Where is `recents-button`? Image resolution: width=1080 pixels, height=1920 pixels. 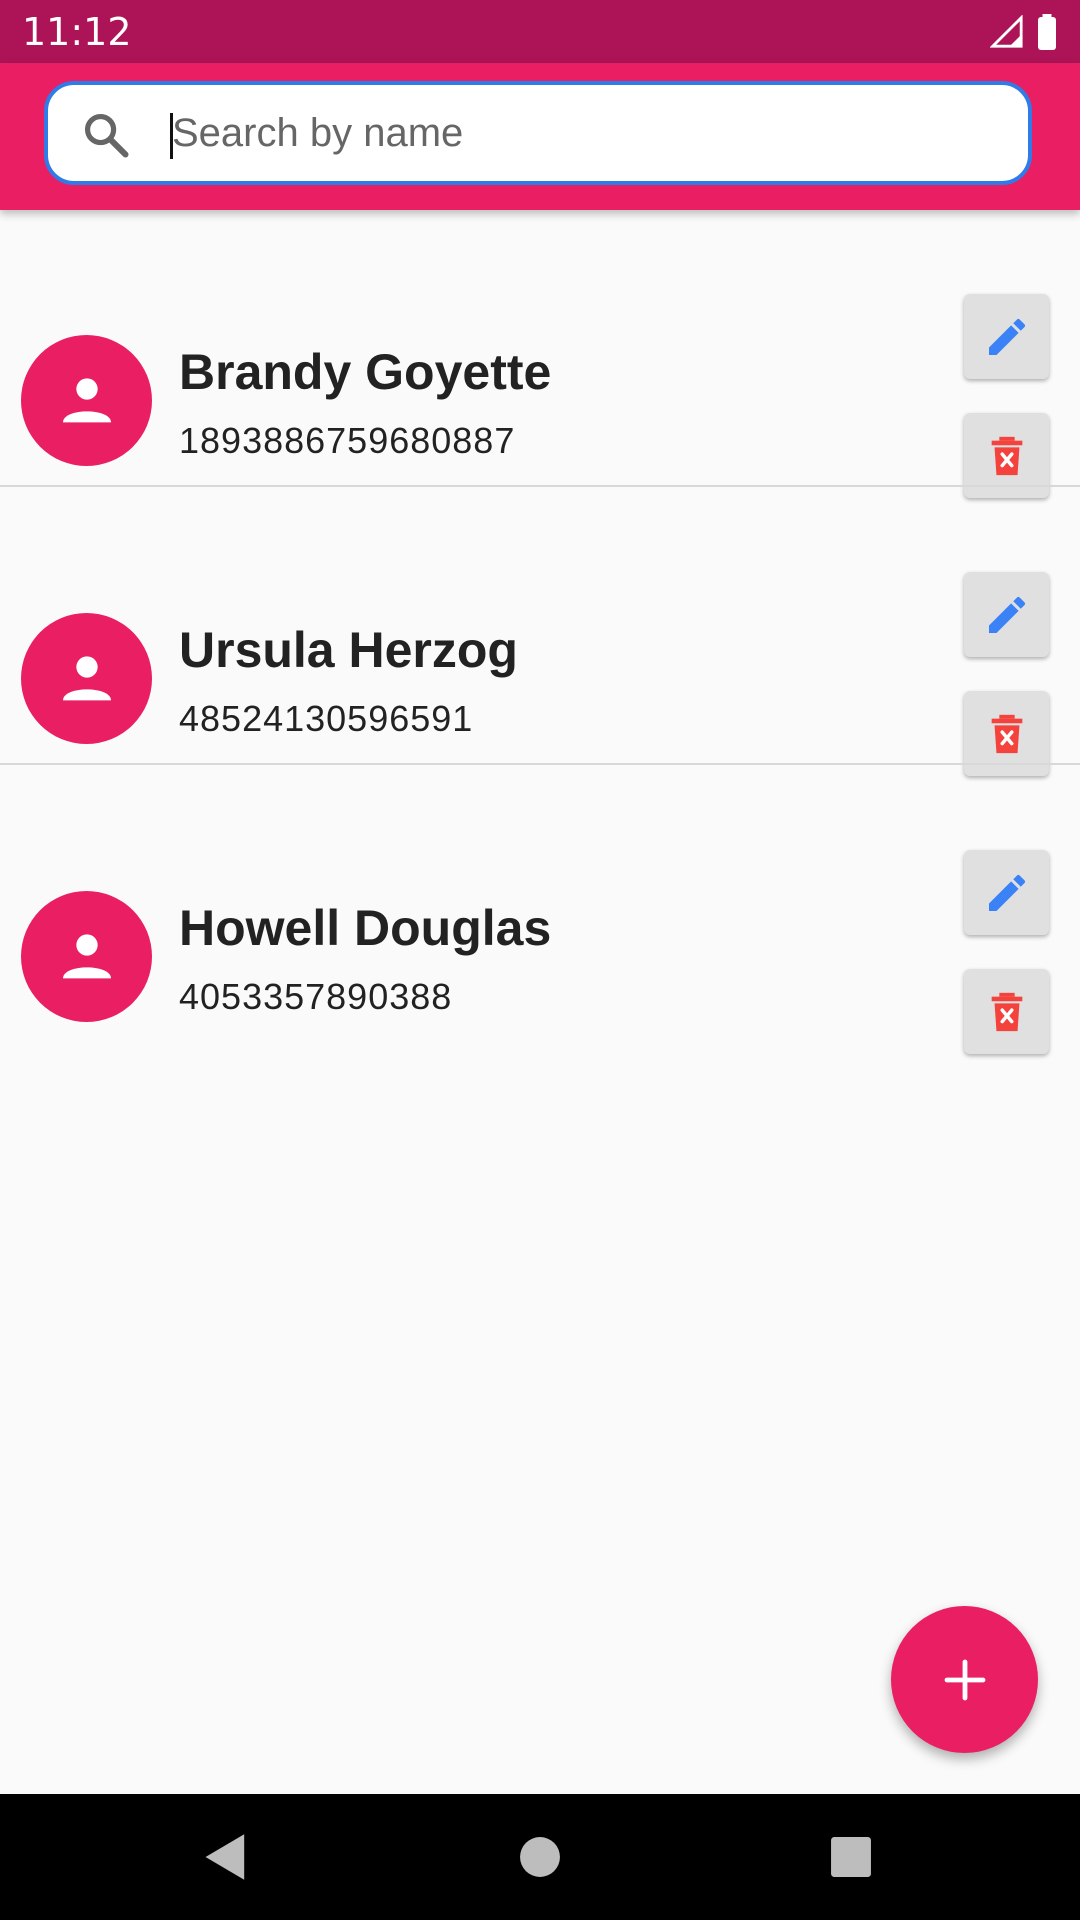
recents-button is located at coordinates (851, 1857).